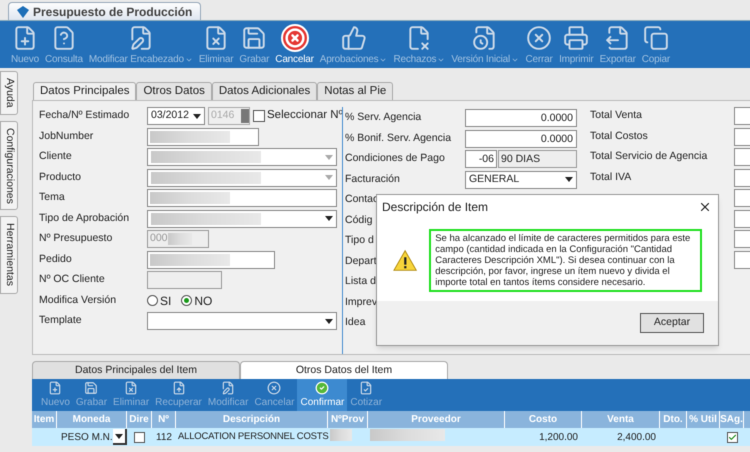 This screenshot has height=452, width=750. What do you see at coordinates (228, 387) in the screenshot?
I see `edit-file-icon` at bounding box center [228, 387].